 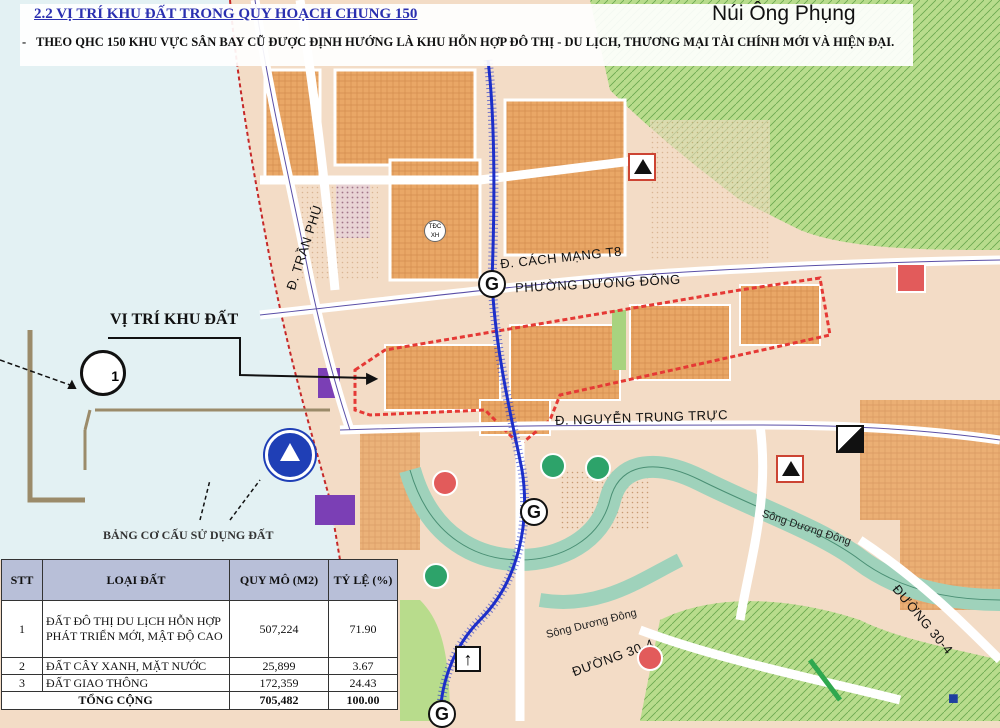 I want to click on table-cell: ĐẤT GIAO THÔNG, so click(x=136, y=683).